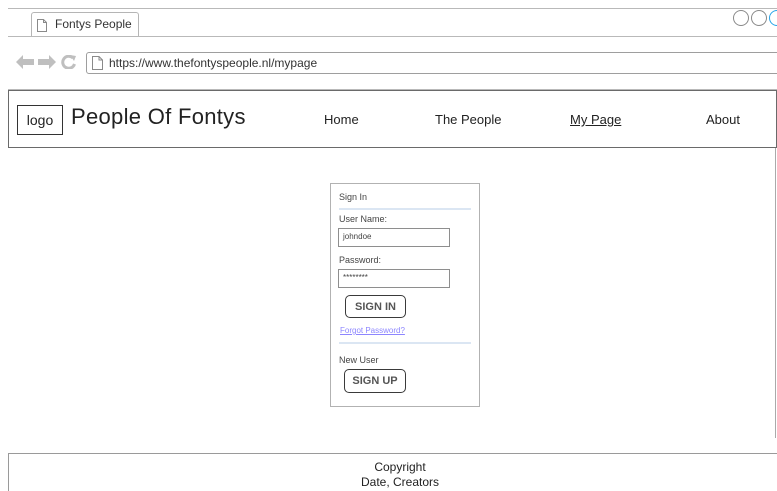  I want to click on maximize-button, so click(759, 18).